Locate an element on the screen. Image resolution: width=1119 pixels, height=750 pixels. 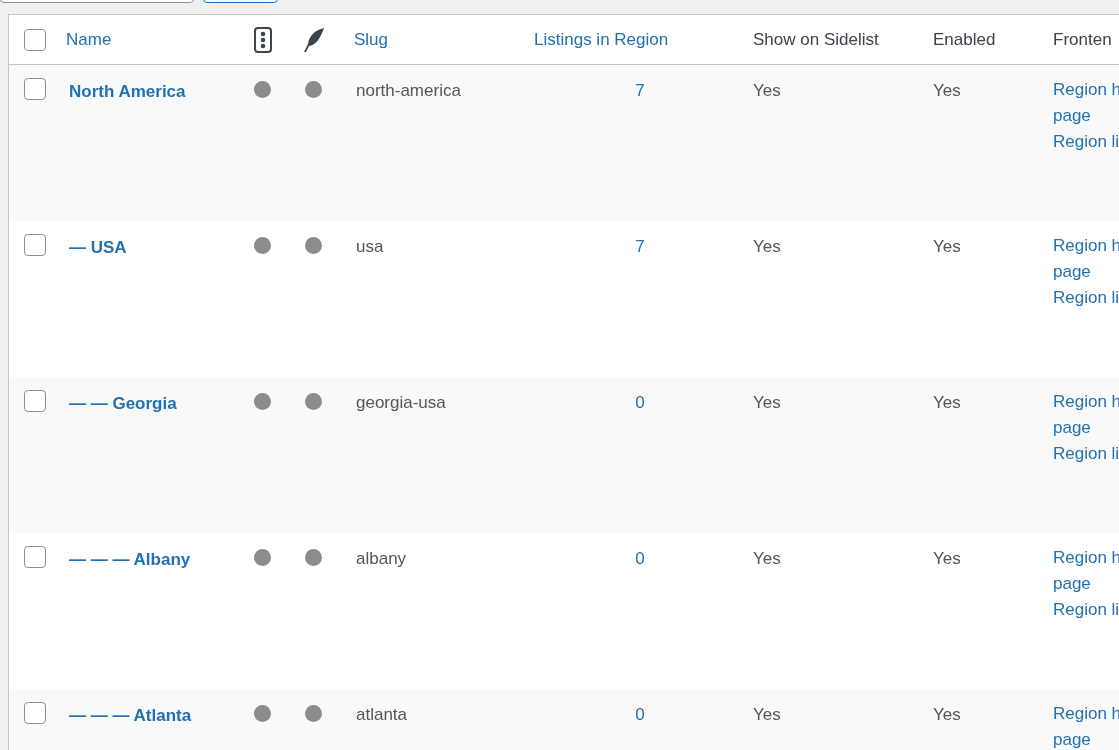
region-name-link: — — — Atlanta is located at coordinates (130, 715).